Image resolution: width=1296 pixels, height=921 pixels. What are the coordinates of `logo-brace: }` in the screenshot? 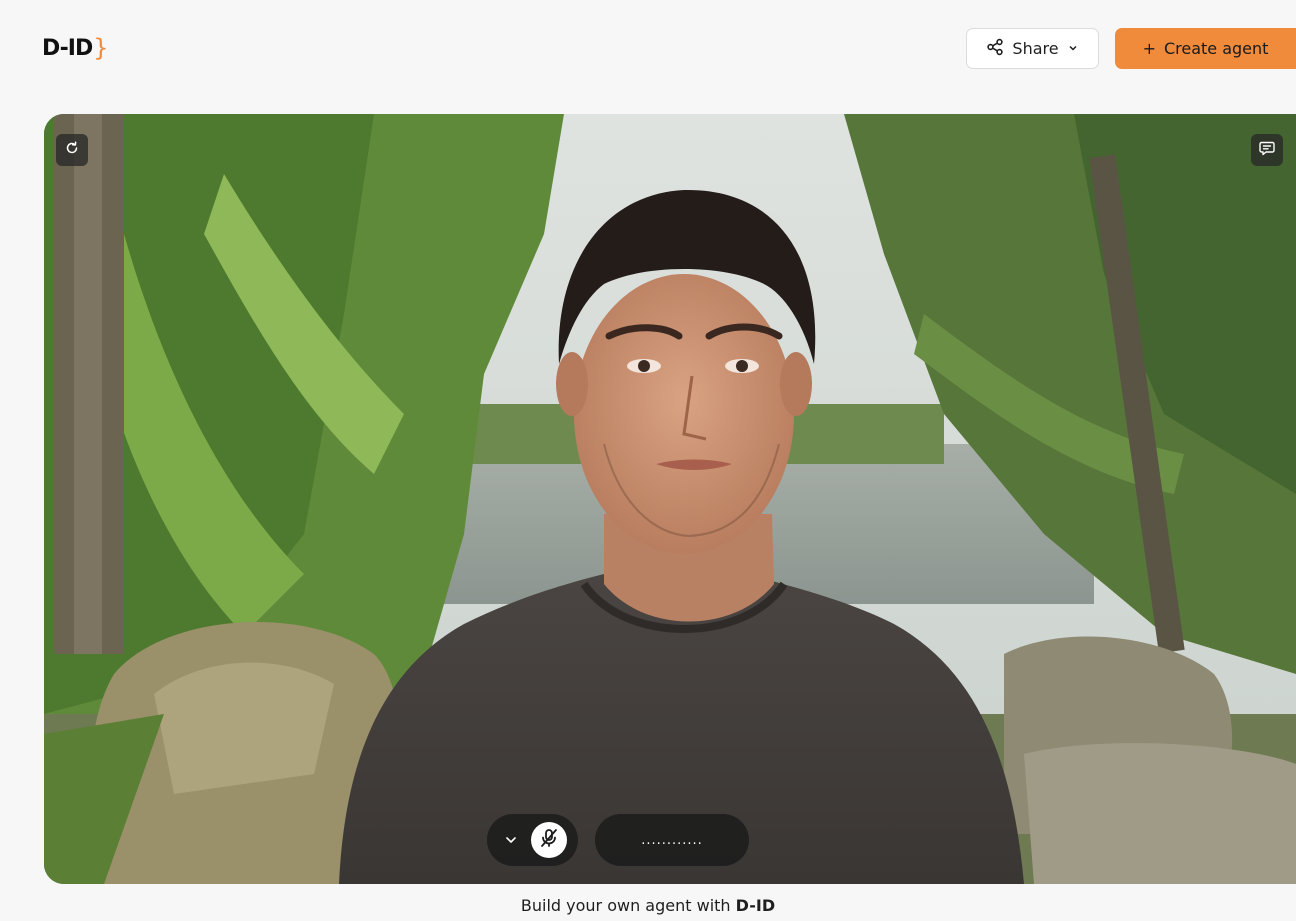 It's located at (100, 48).